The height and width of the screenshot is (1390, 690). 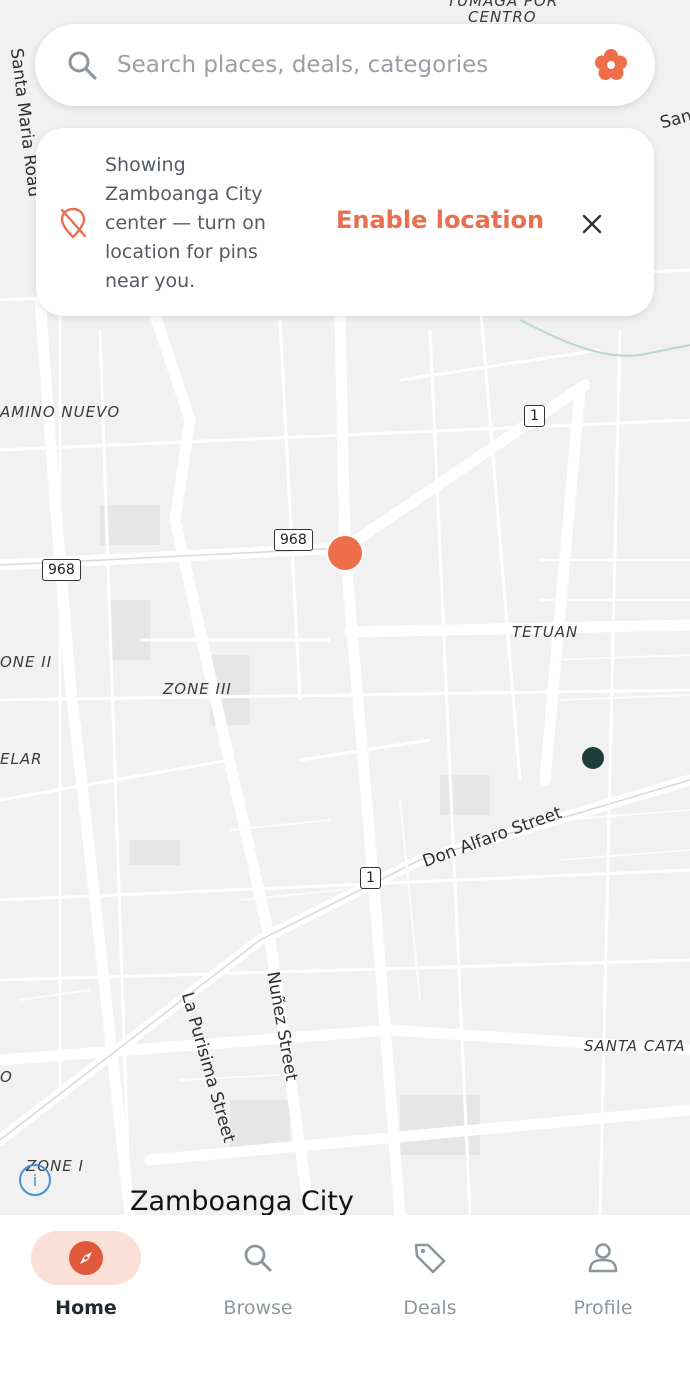 I want to click on svg-text: i, so click(x=35, y=1180).